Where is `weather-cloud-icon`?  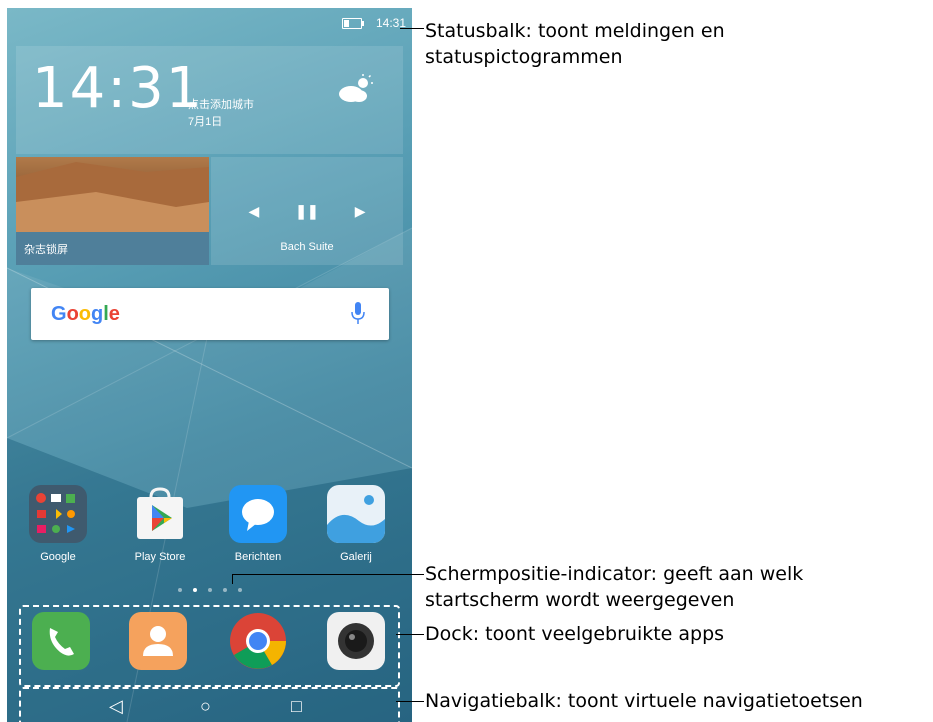 weather-cloud-icon is located at coordinates (356, 88).